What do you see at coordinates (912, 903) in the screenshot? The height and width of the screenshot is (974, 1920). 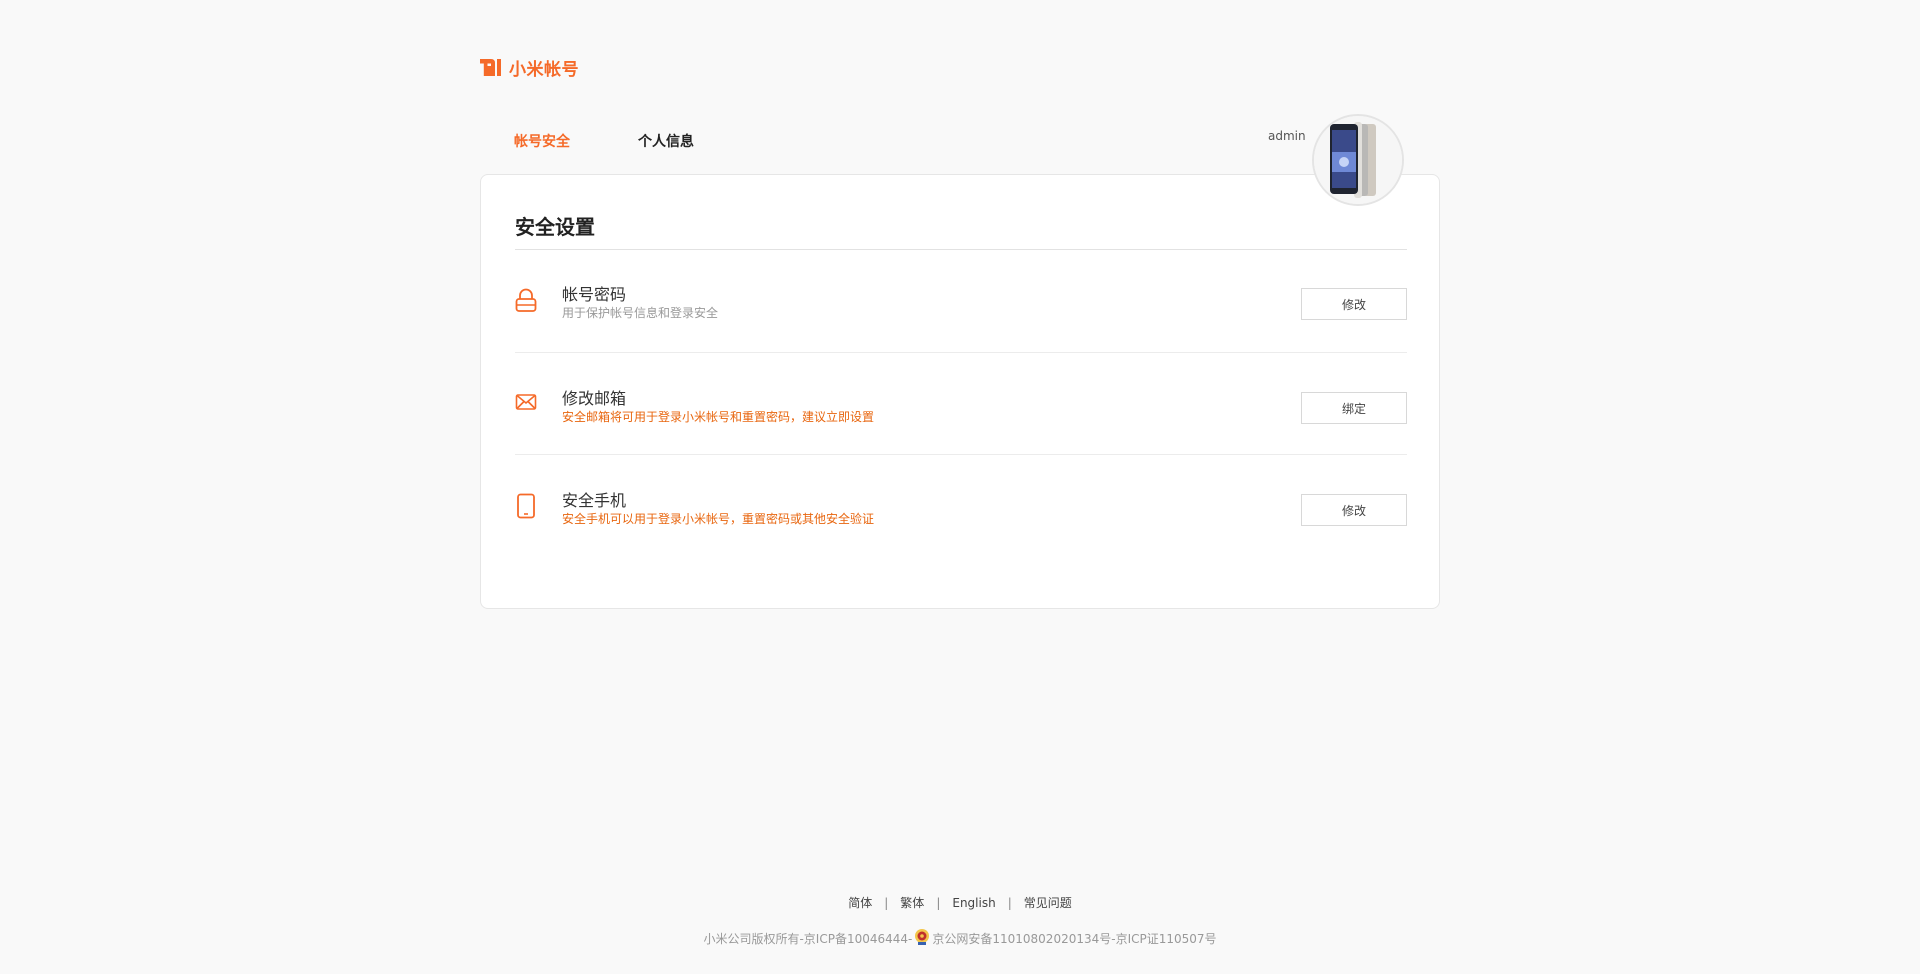 I see `lang-link-traditional: 繁体` at bounding box center [912, 903].